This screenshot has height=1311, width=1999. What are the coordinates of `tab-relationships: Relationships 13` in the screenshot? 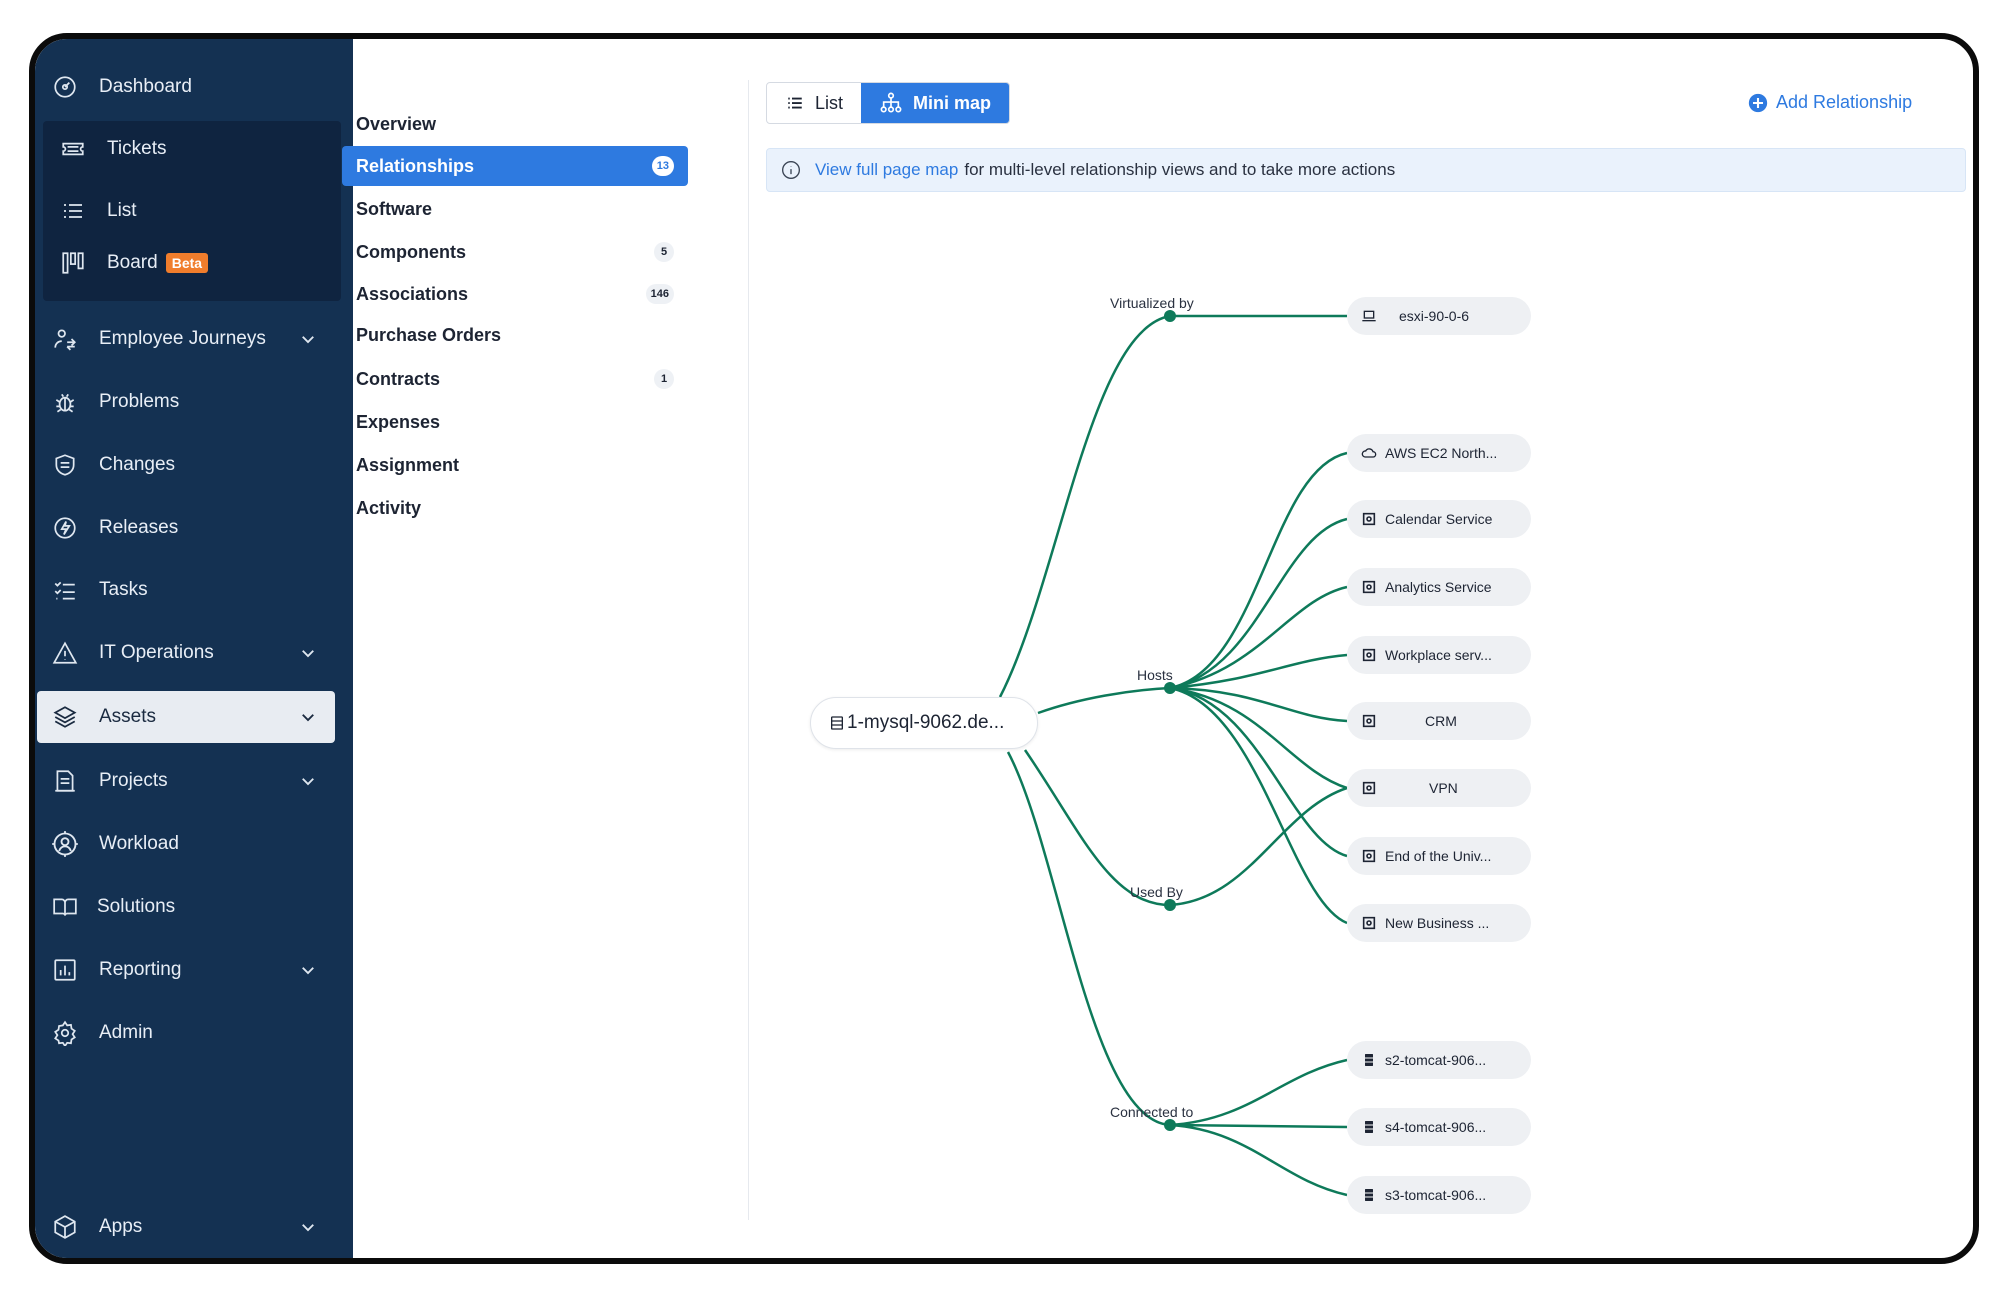 It's located at (515, 166).